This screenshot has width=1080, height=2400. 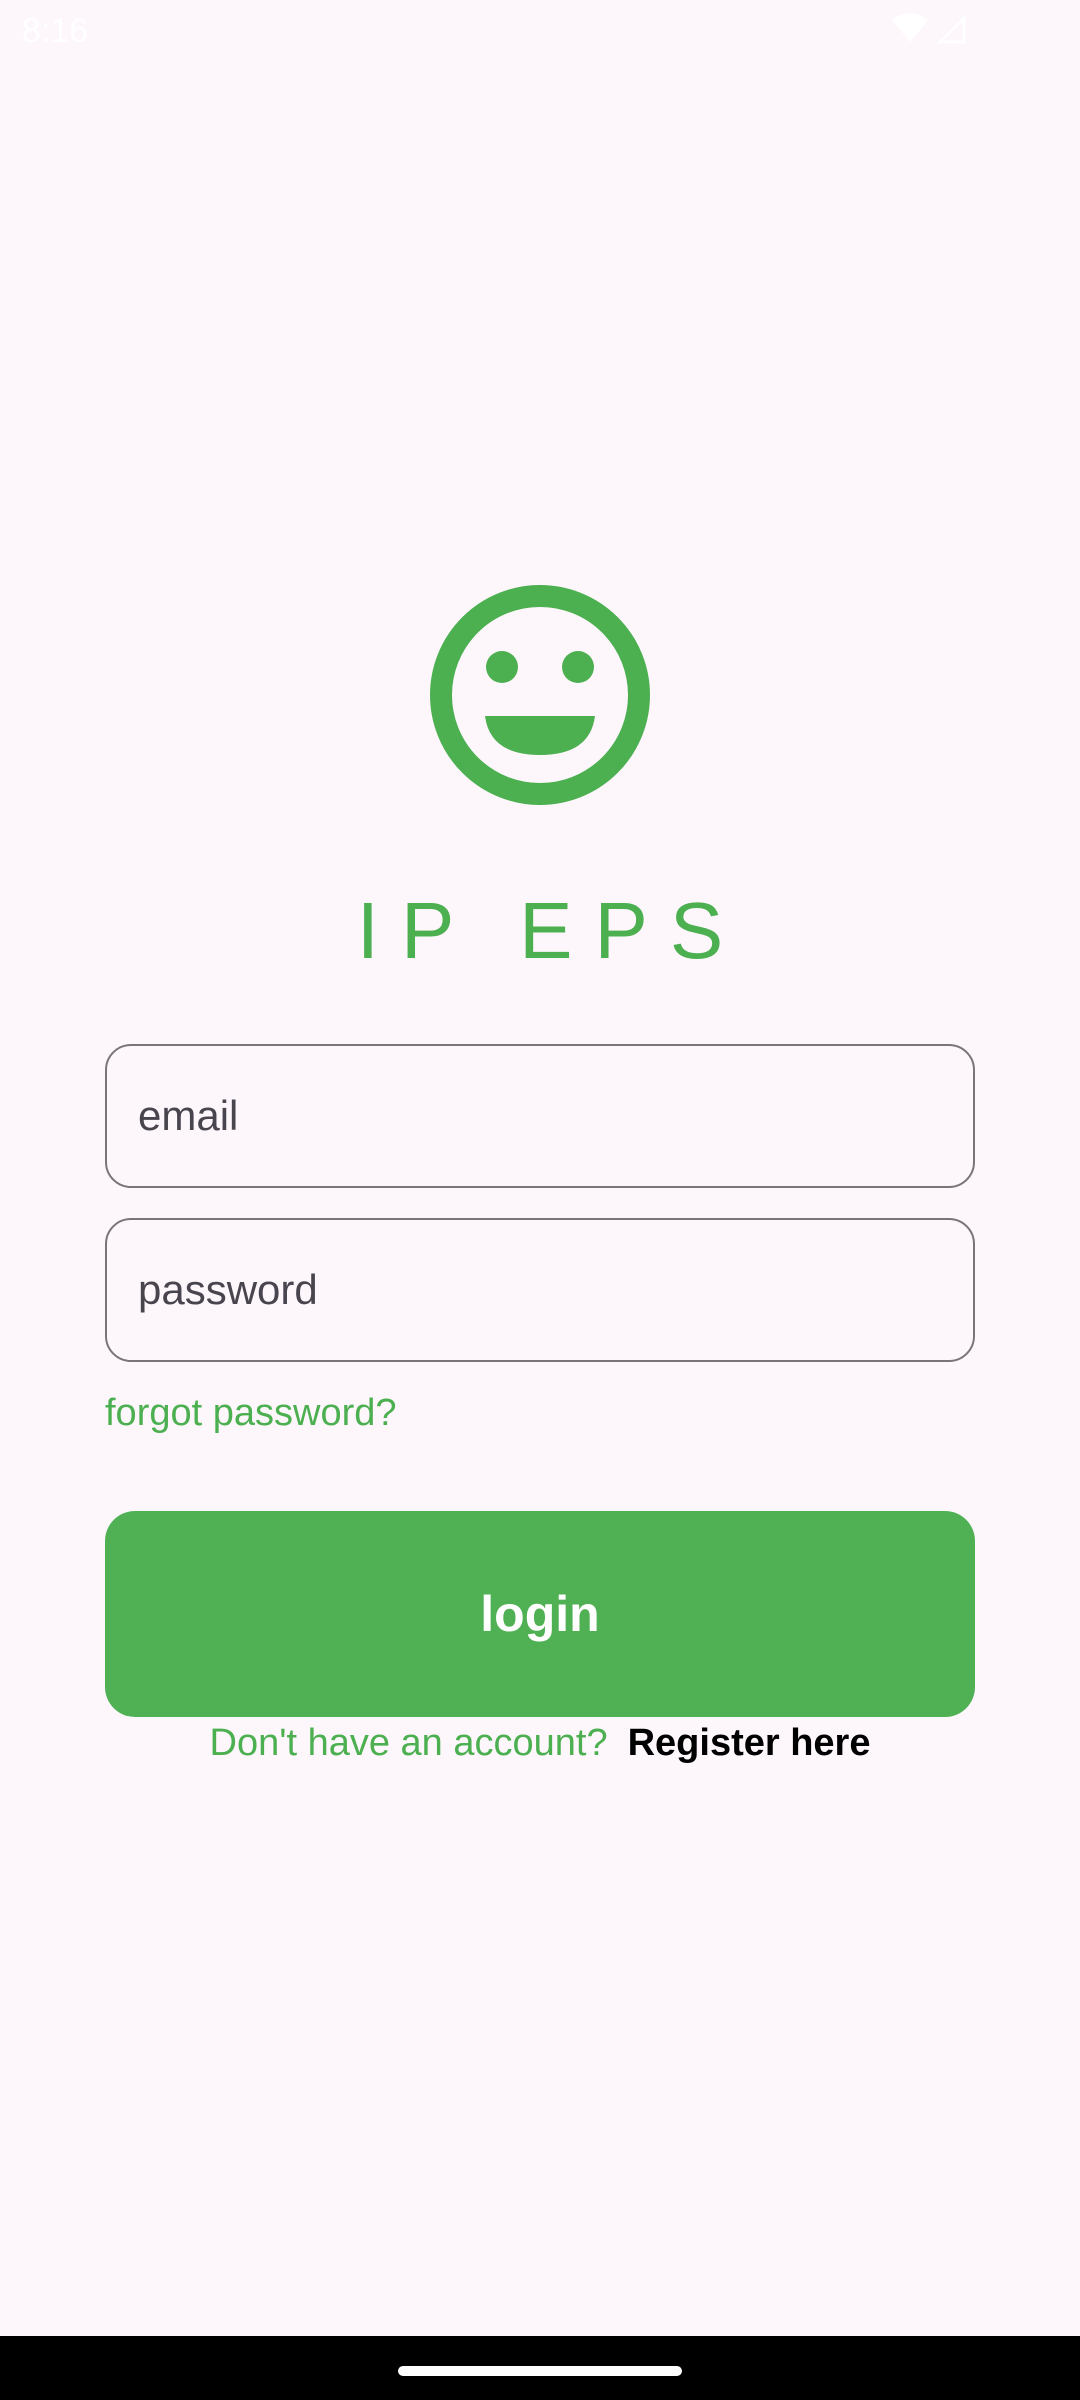 I want to click on forgot-password-link: forgot password?, so click(x=251, y=1413).